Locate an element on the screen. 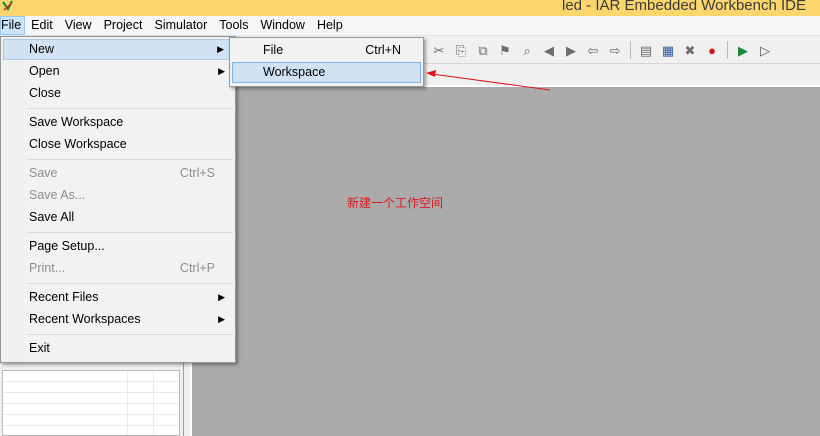 Image resolution: width=820 pixels, height=436 pixels. cut-icon: ✂ is located at coordinates (439, 50).